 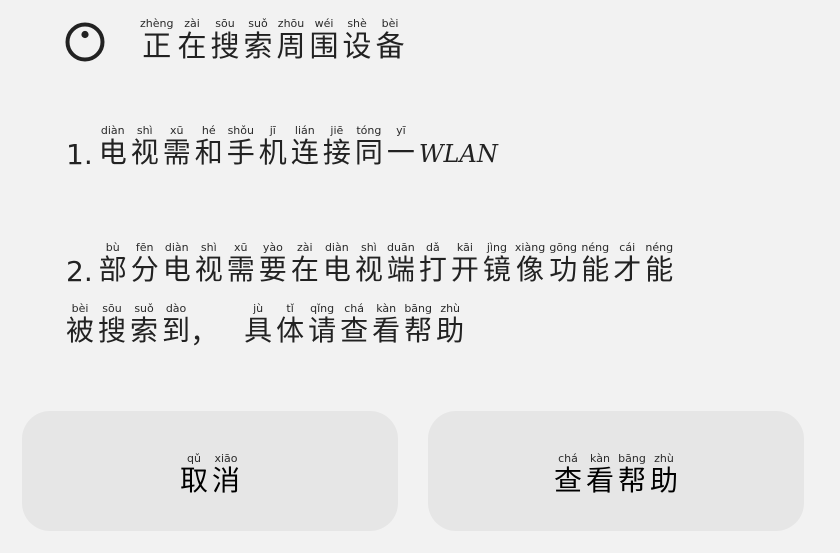 What do you see at coordinates (595, 269) in the screenshot?
I see `char-text: 能` at bounding box center [595, 269].